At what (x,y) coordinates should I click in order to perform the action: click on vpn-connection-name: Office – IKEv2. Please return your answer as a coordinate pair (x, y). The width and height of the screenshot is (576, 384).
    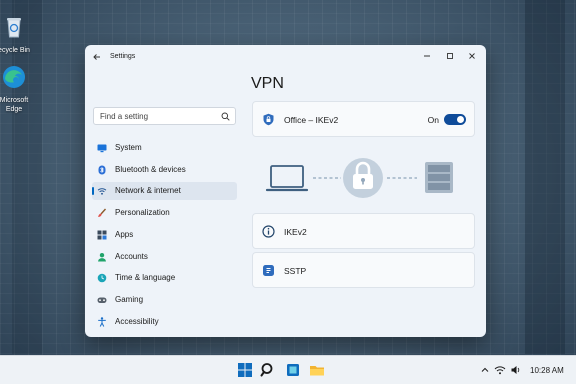
    Looking at the image, I should click on (311, 120).